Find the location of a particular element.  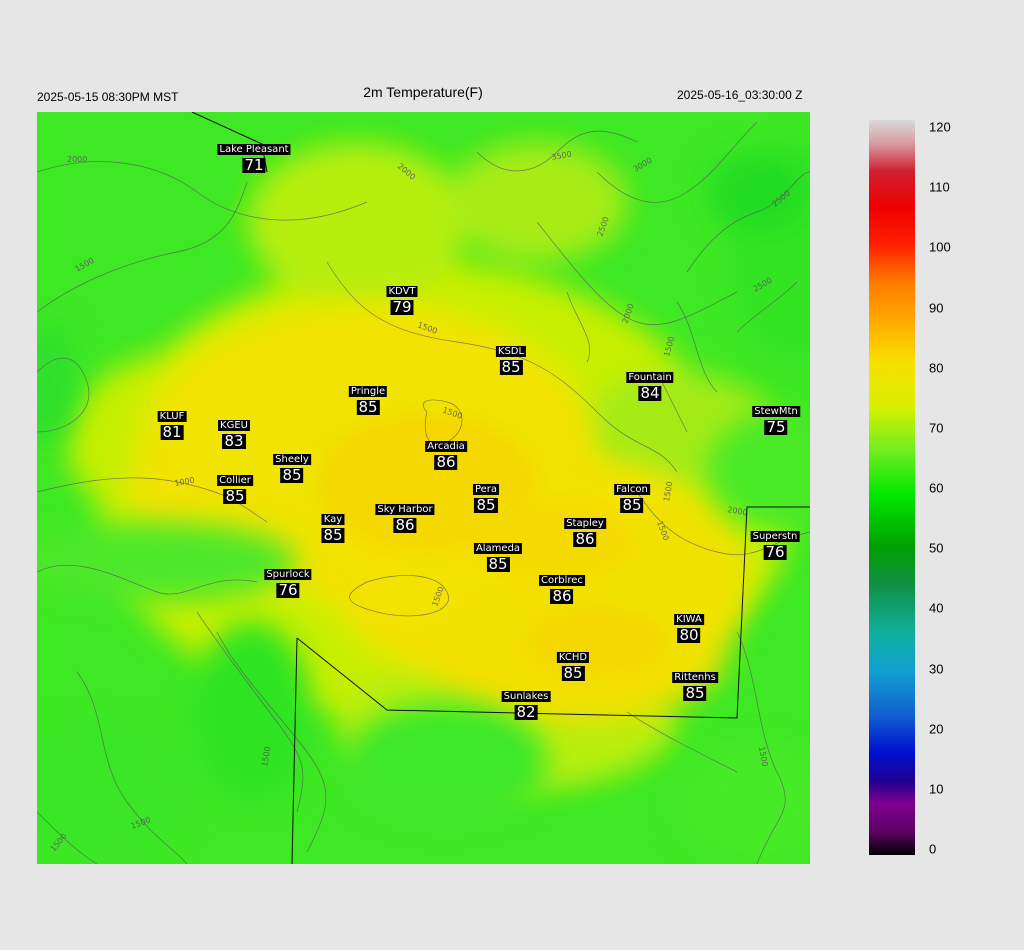

station: Collier 85 is located at coordinates (235, 487).